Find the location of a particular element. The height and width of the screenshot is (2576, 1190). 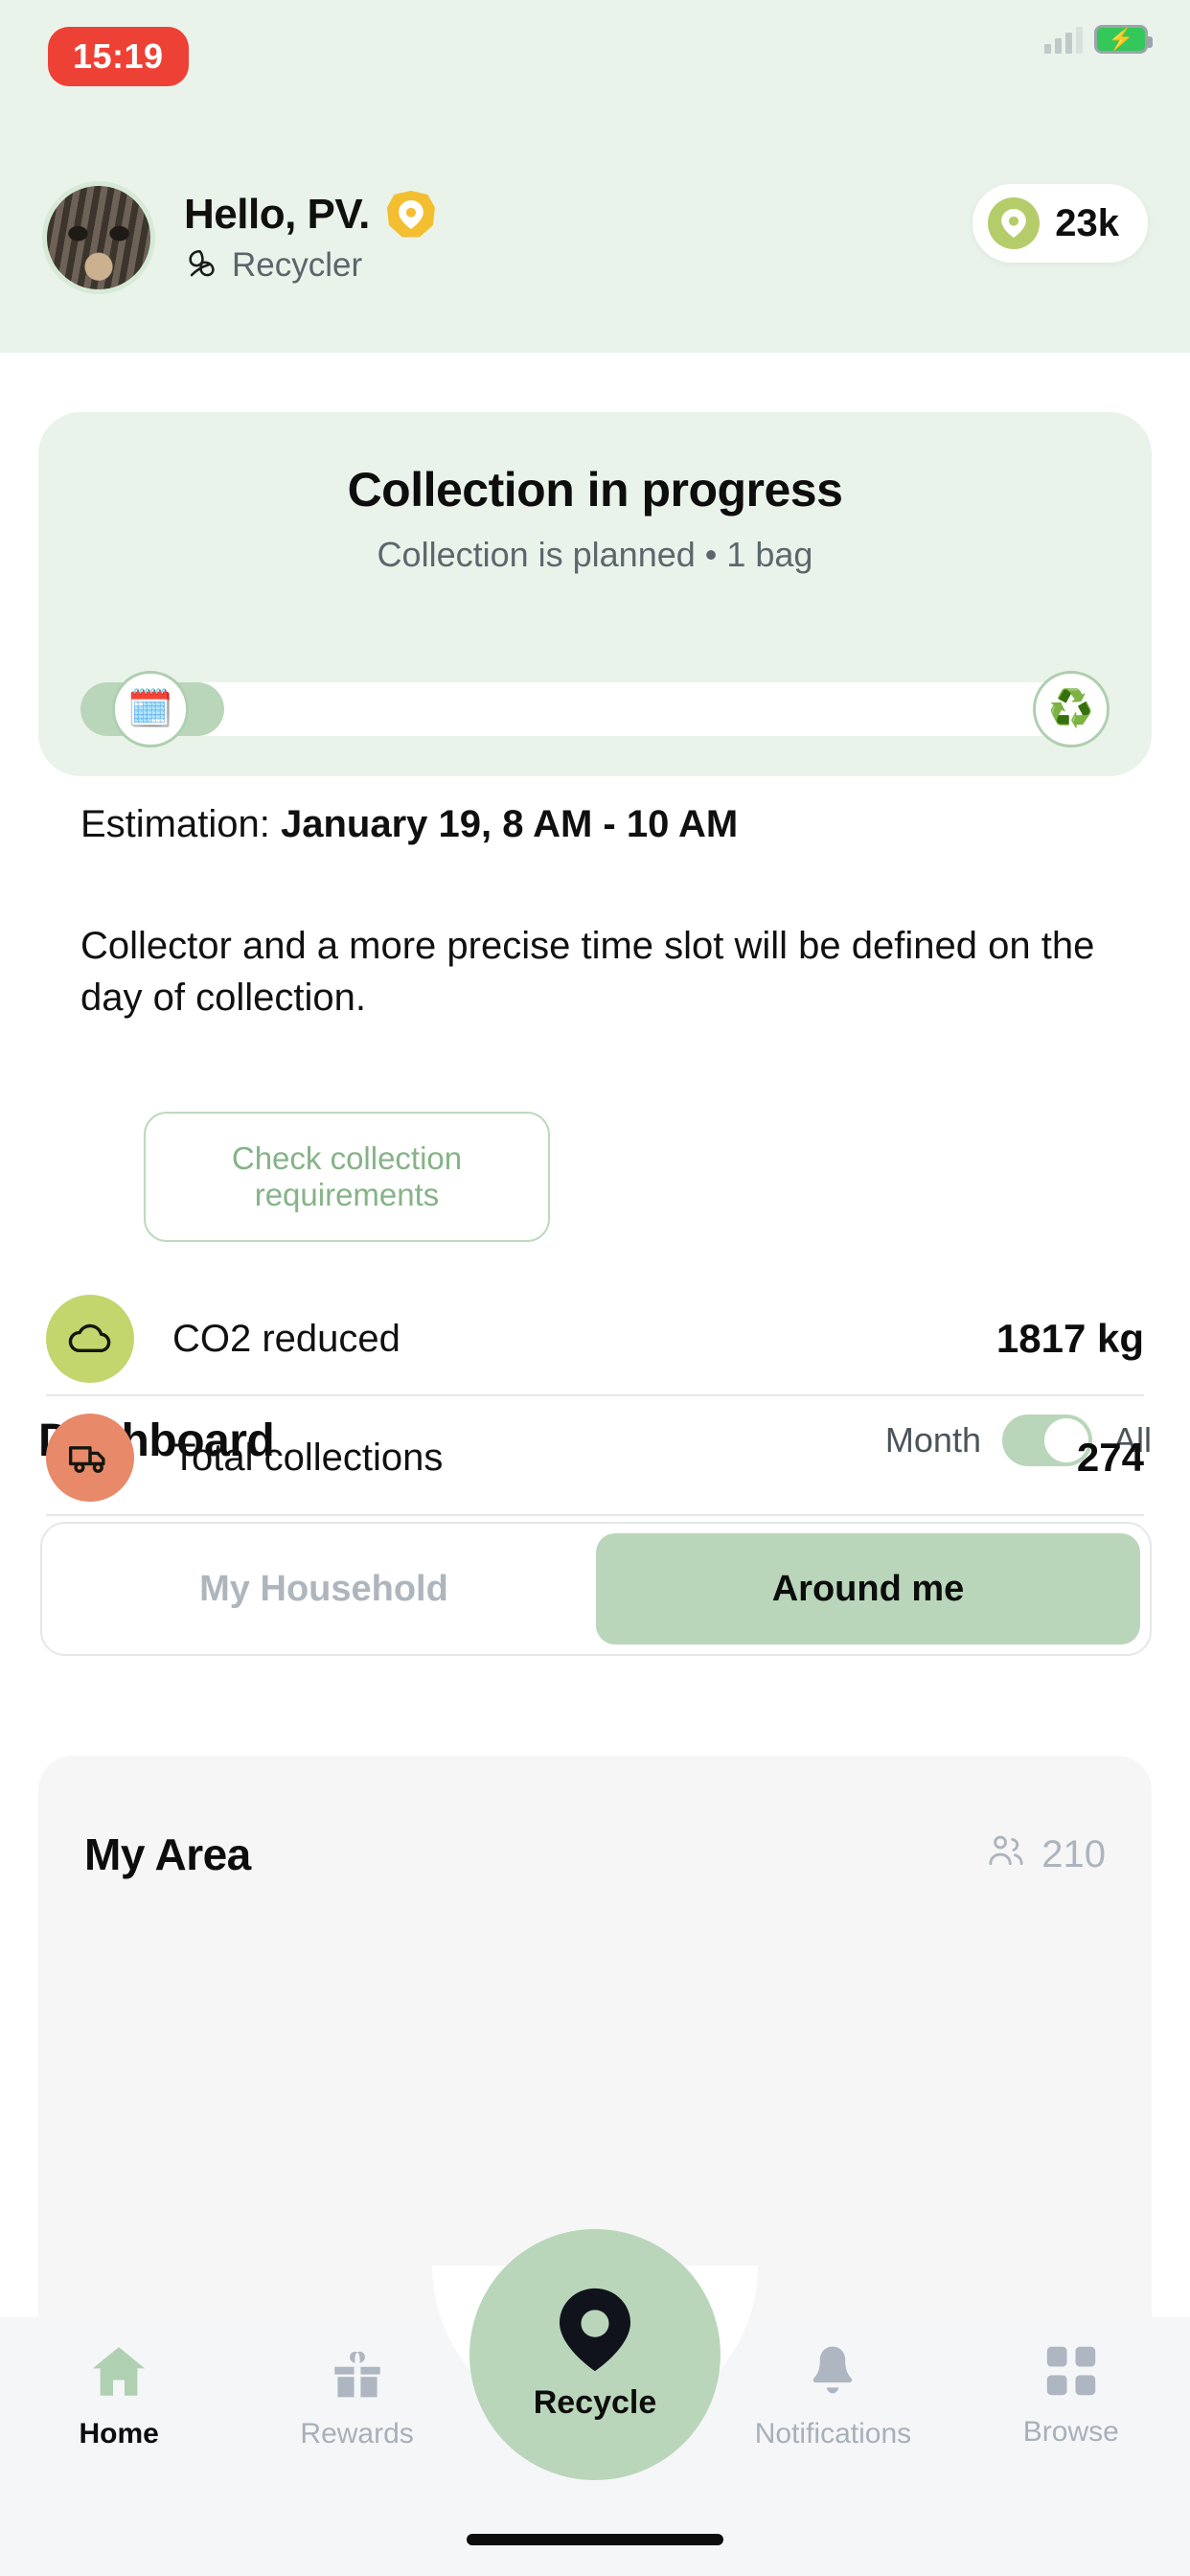

nav-label-home: Home is located at coordinates (119, 2434).